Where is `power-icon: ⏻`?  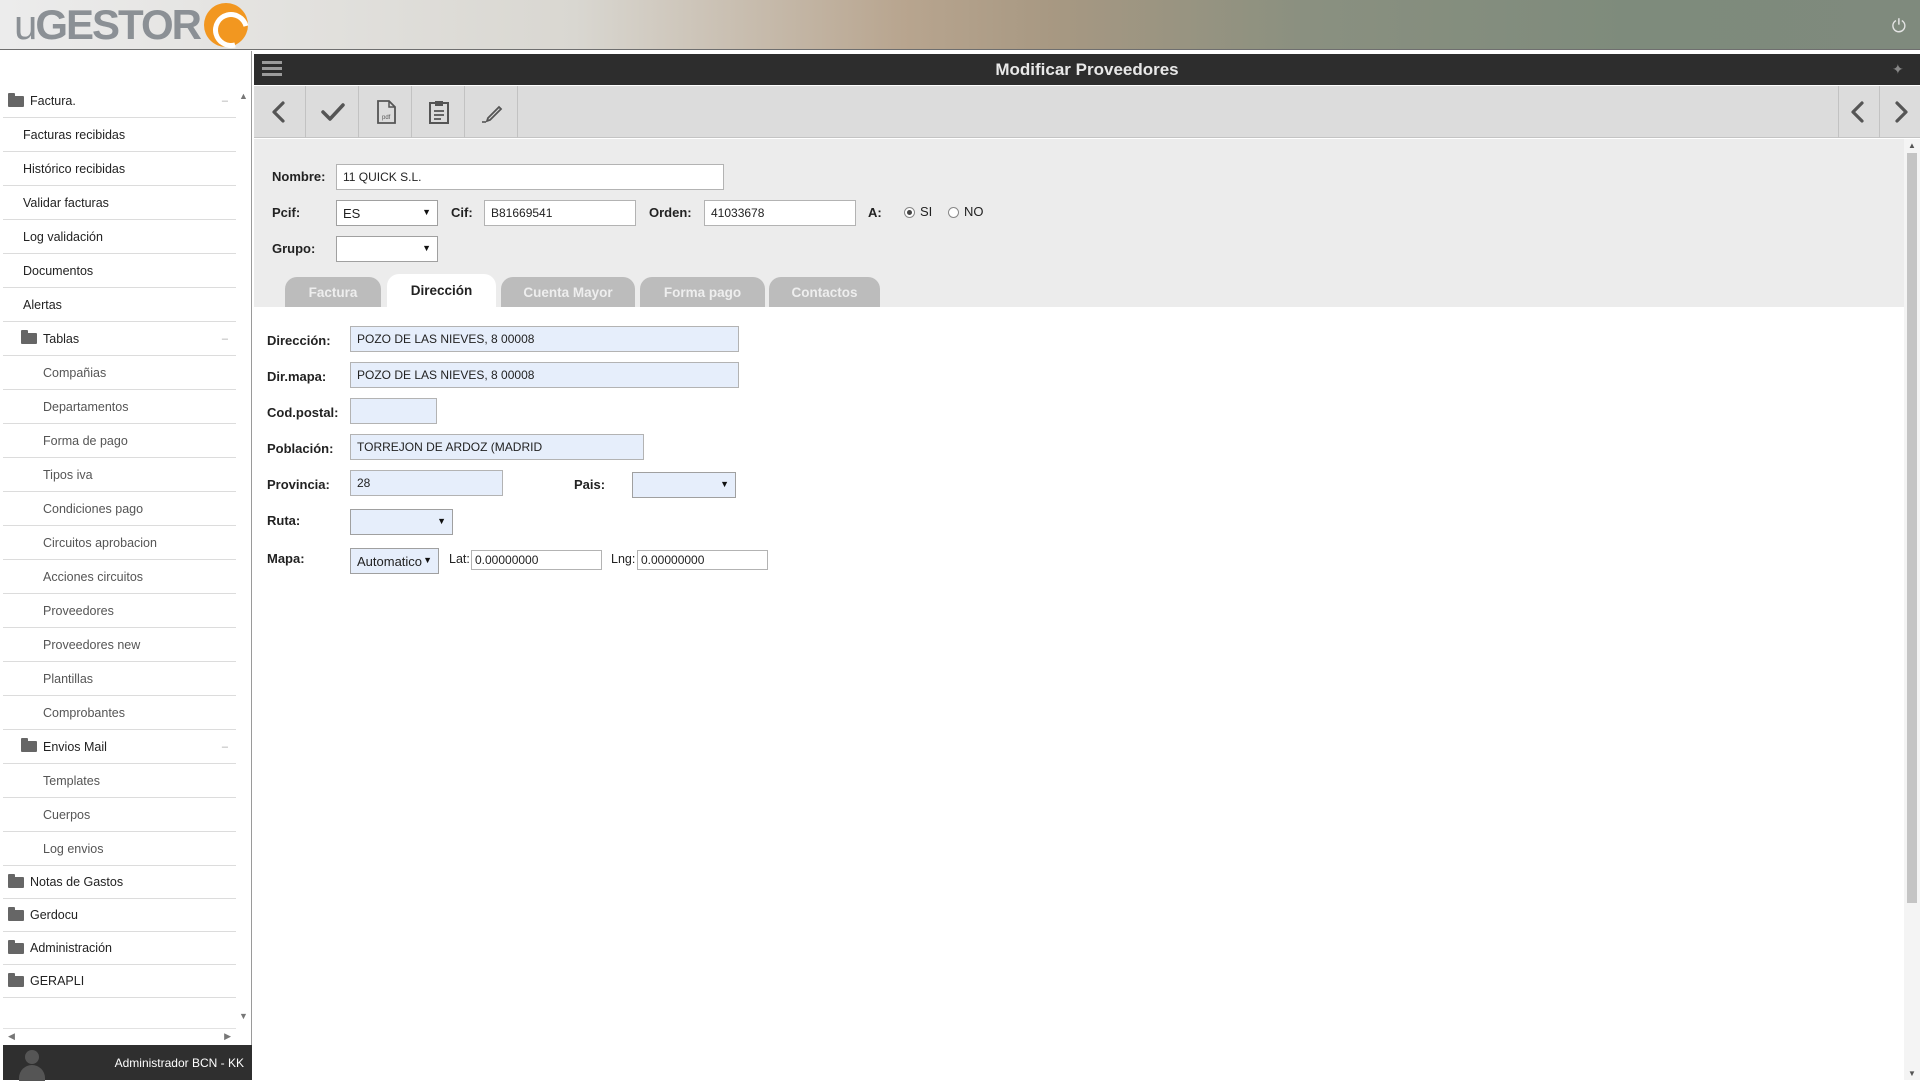
power-icon: ⏻ is located at coordinates (1899, 26).